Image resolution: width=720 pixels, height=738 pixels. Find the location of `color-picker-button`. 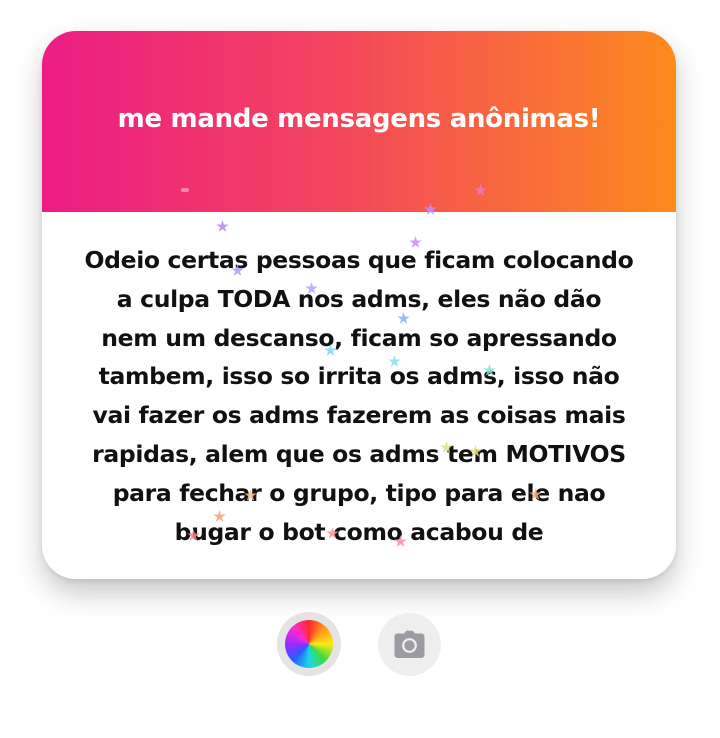

color-picker-button is located at coordinates (309, 644).